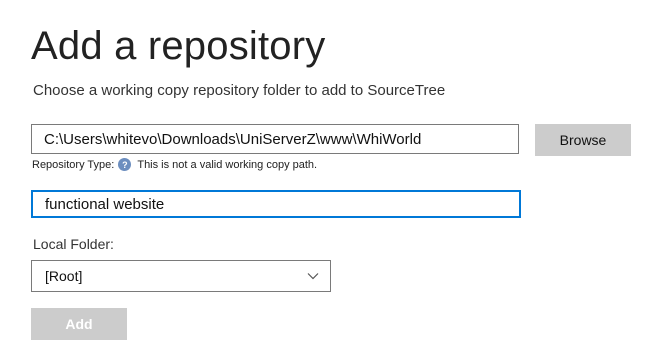  I want to click on local-folder-selected-value: [Root], so click(64, 276).